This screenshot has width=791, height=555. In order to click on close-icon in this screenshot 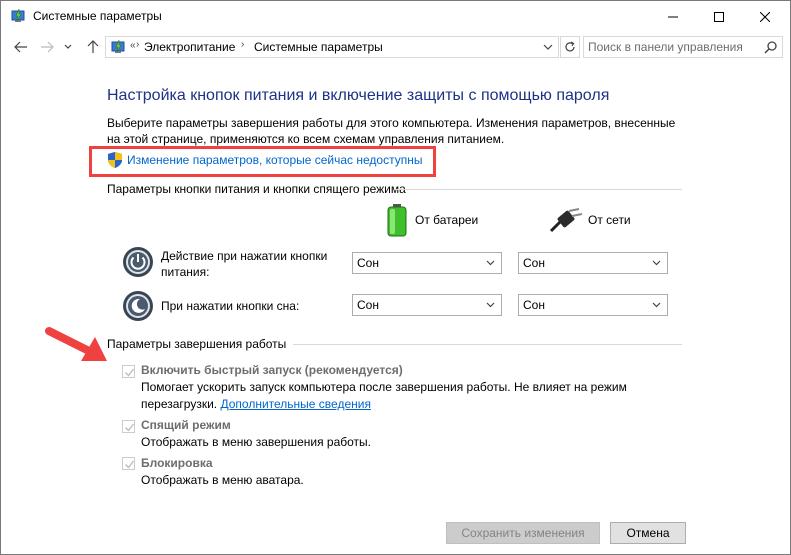, I will do `click(765, 16)`.